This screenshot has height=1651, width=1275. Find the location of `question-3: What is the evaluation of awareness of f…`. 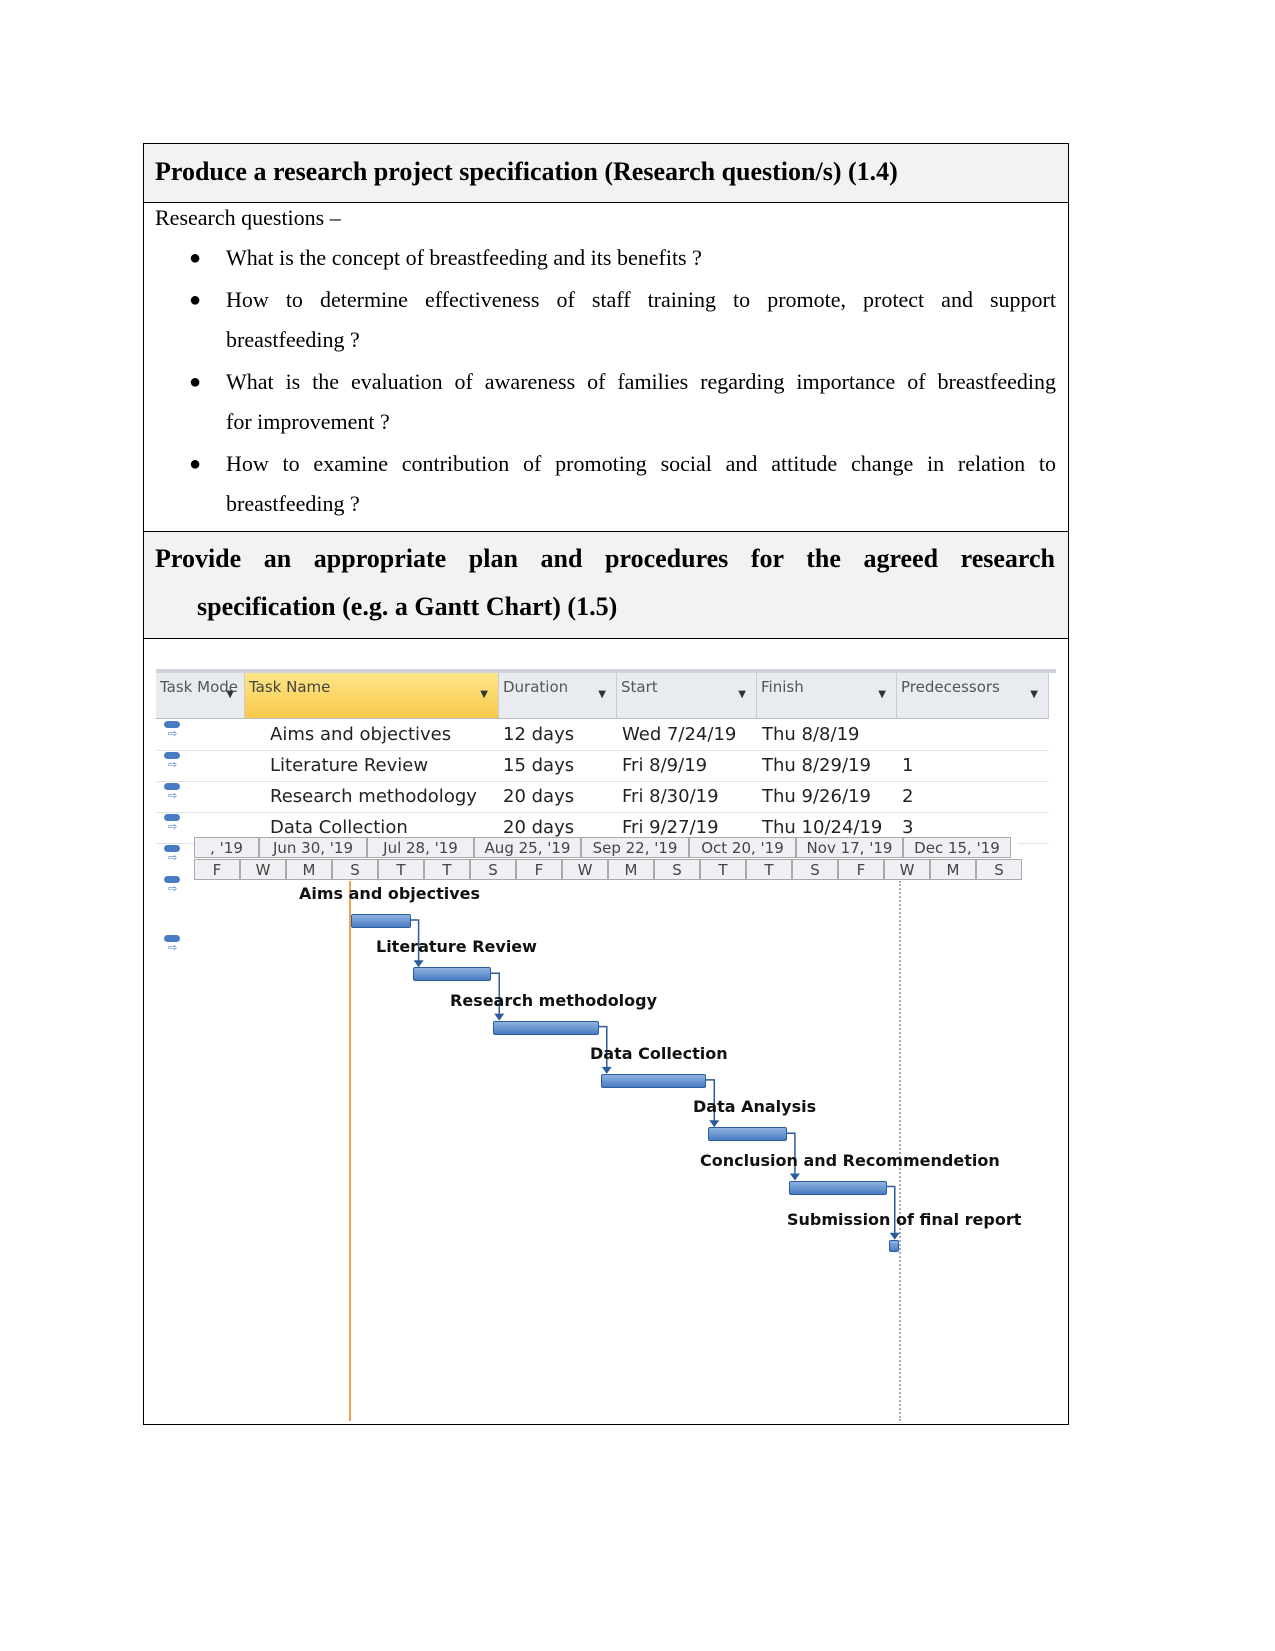

question-3: What is the evaluation of awareness of f… is located at coordinates (641, 381).